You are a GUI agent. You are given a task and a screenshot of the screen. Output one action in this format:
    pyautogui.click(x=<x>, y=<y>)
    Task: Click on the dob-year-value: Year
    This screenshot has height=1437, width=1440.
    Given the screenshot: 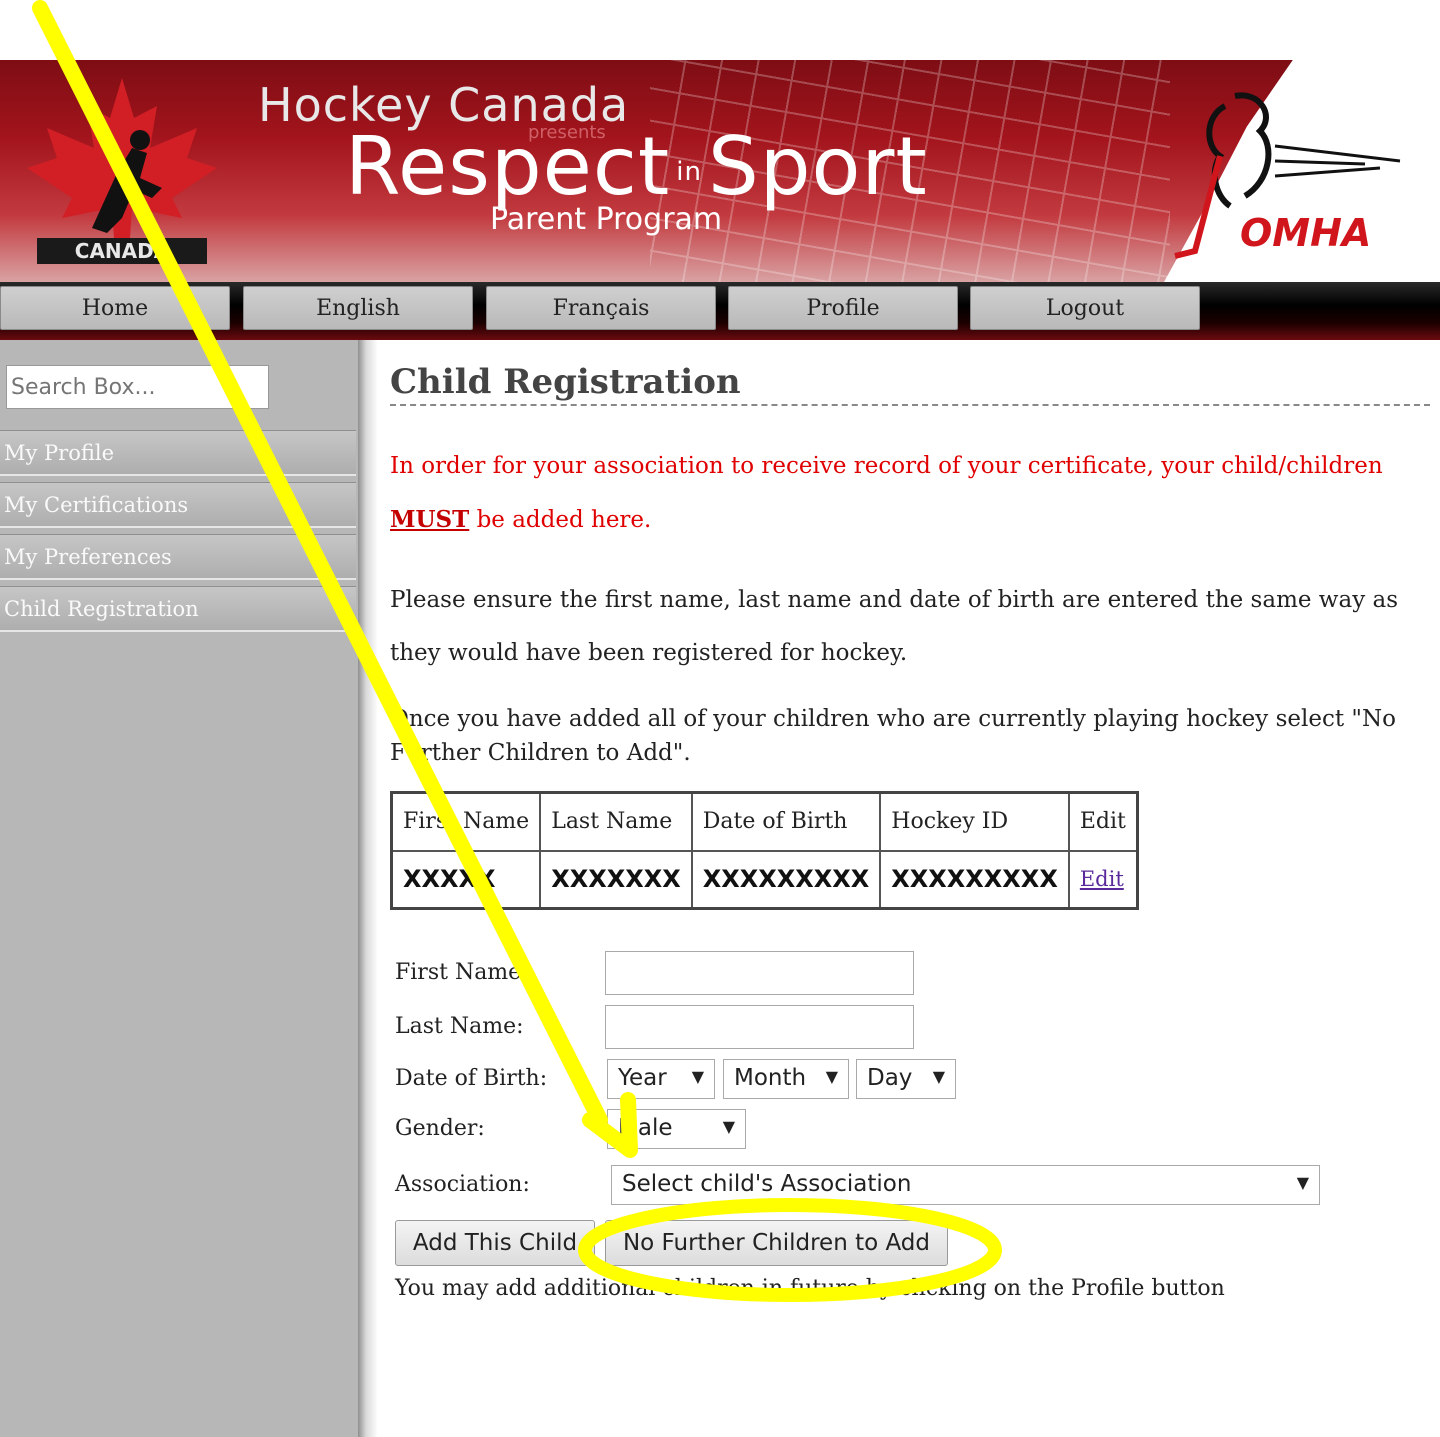 What is the action you would take?
    pyautogui.click(x=642, y=1078)
    